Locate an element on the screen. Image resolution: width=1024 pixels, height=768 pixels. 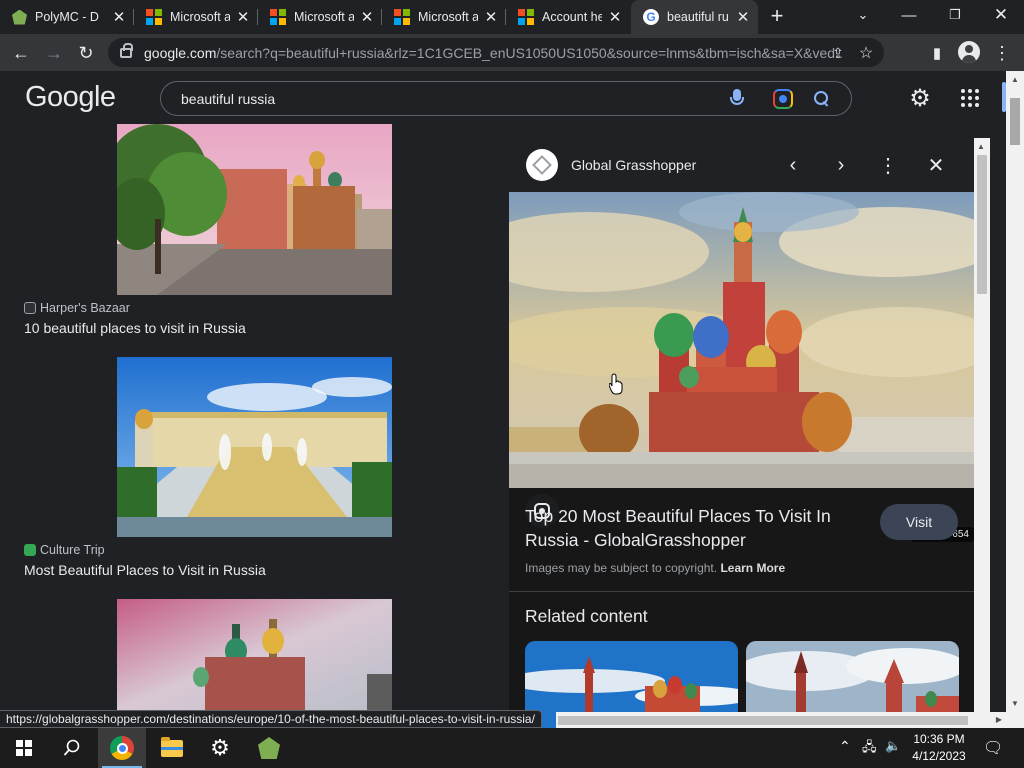
polymc-taskbar-button is located at coordinates (269, 748).